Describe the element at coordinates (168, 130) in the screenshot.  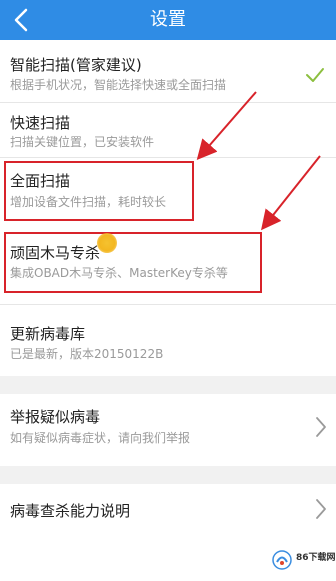
I see `list-item-quick-scan: 快速扫描 扫描关键位置，已安装软件` at that location.